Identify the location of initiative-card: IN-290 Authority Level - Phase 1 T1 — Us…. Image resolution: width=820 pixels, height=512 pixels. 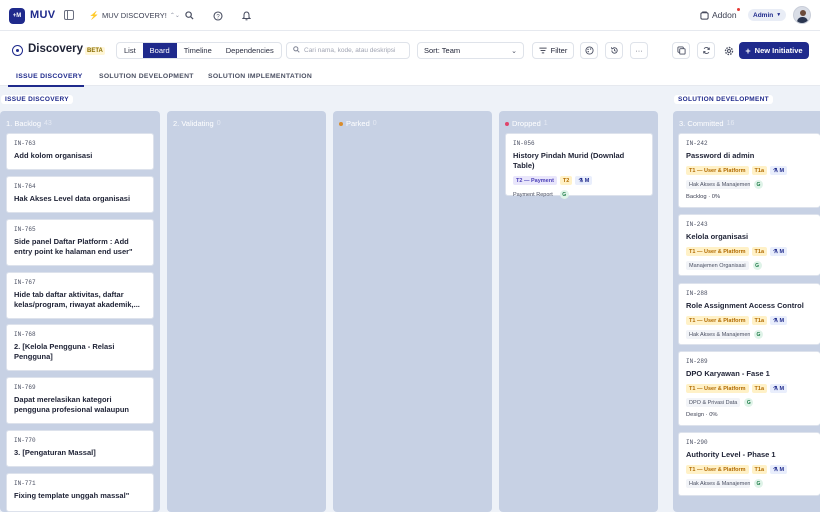
(749, 464).